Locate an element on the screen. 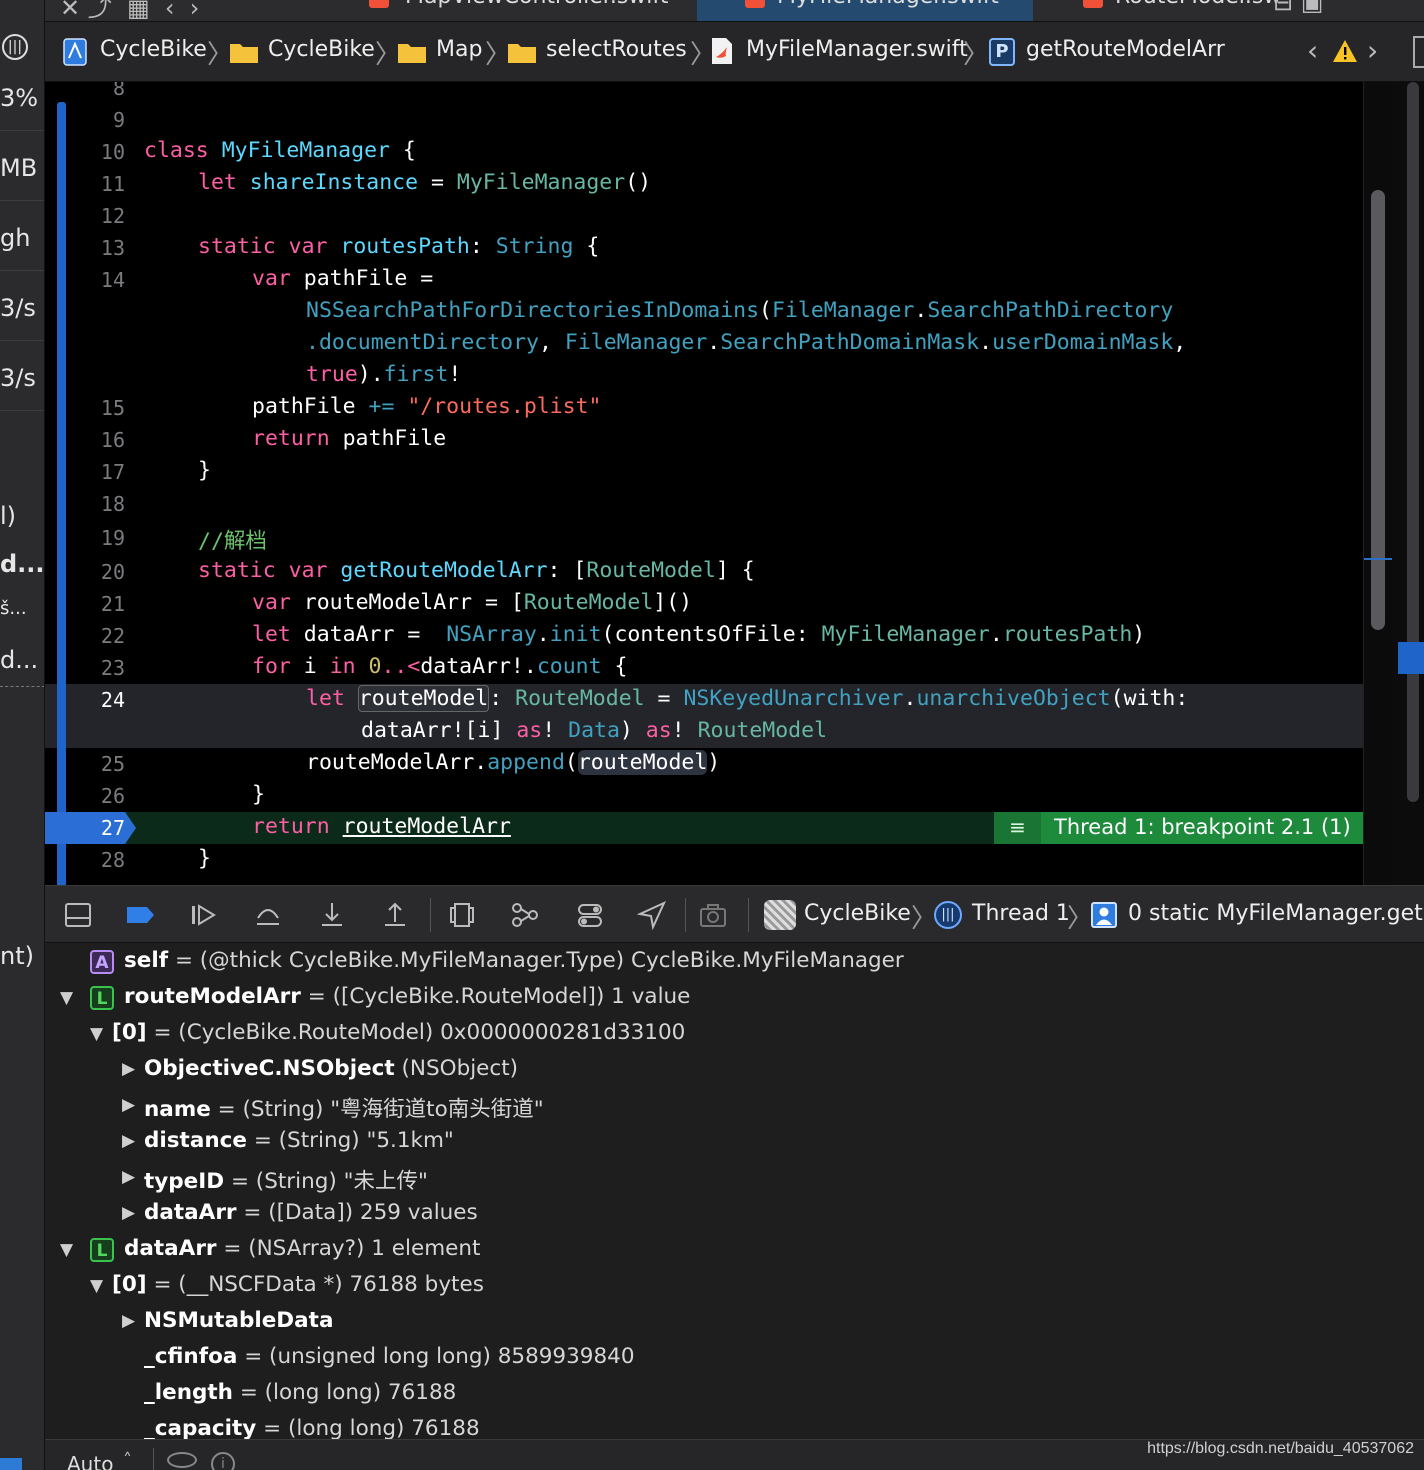  line-number: 27 is located at coordinates (112, 828).